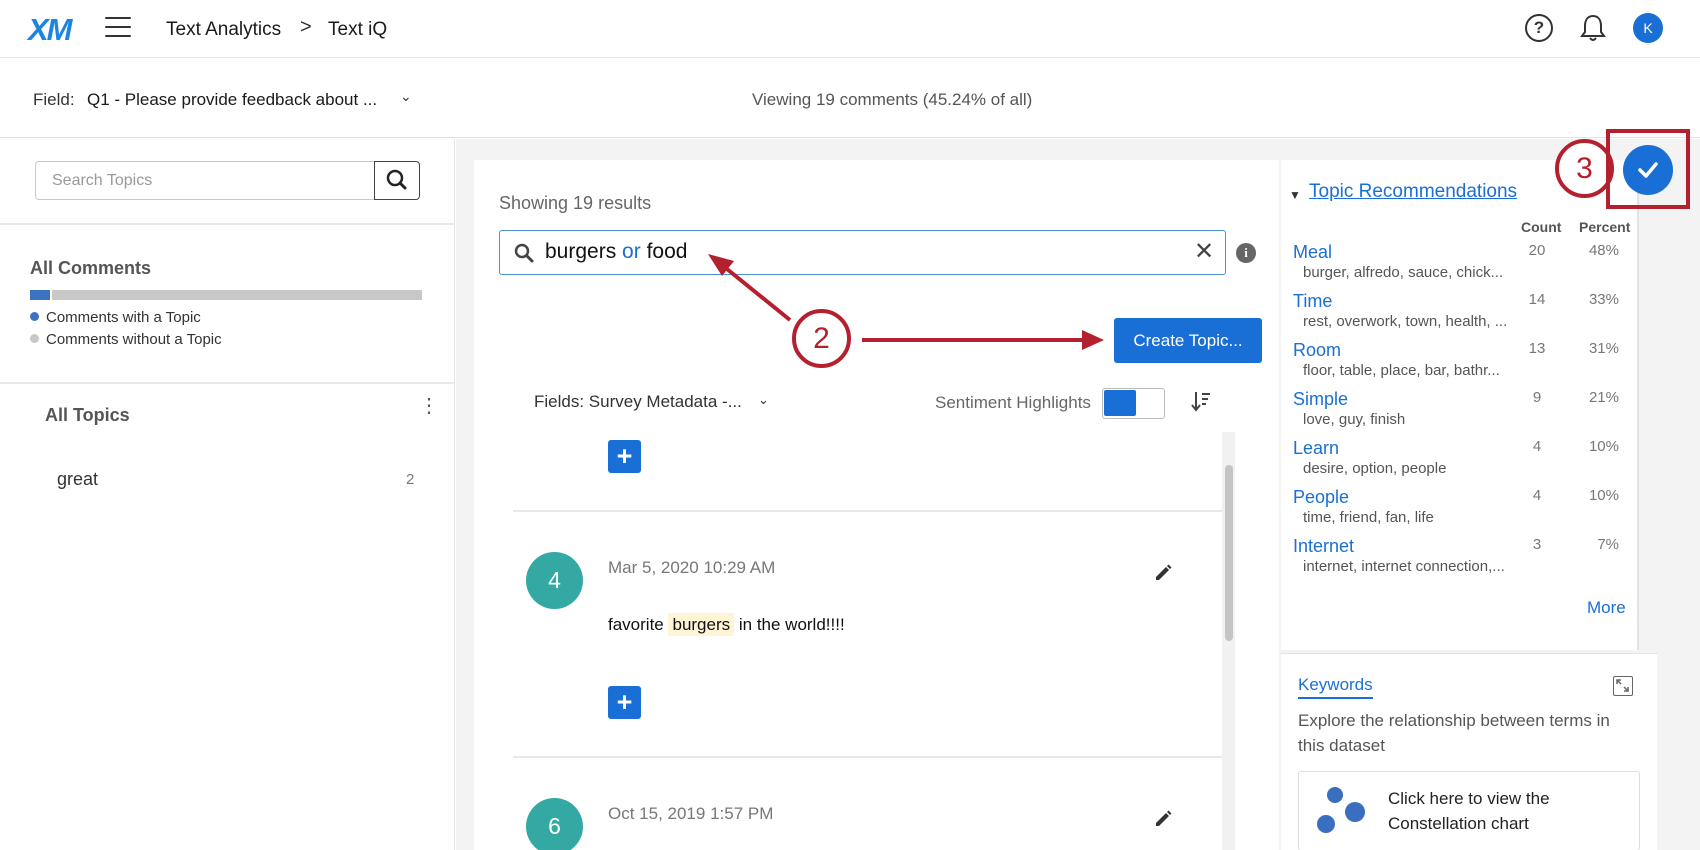  Describe the element at coordinates (906, 302) in the screenshot. I see `annotation-arrows` at that location.